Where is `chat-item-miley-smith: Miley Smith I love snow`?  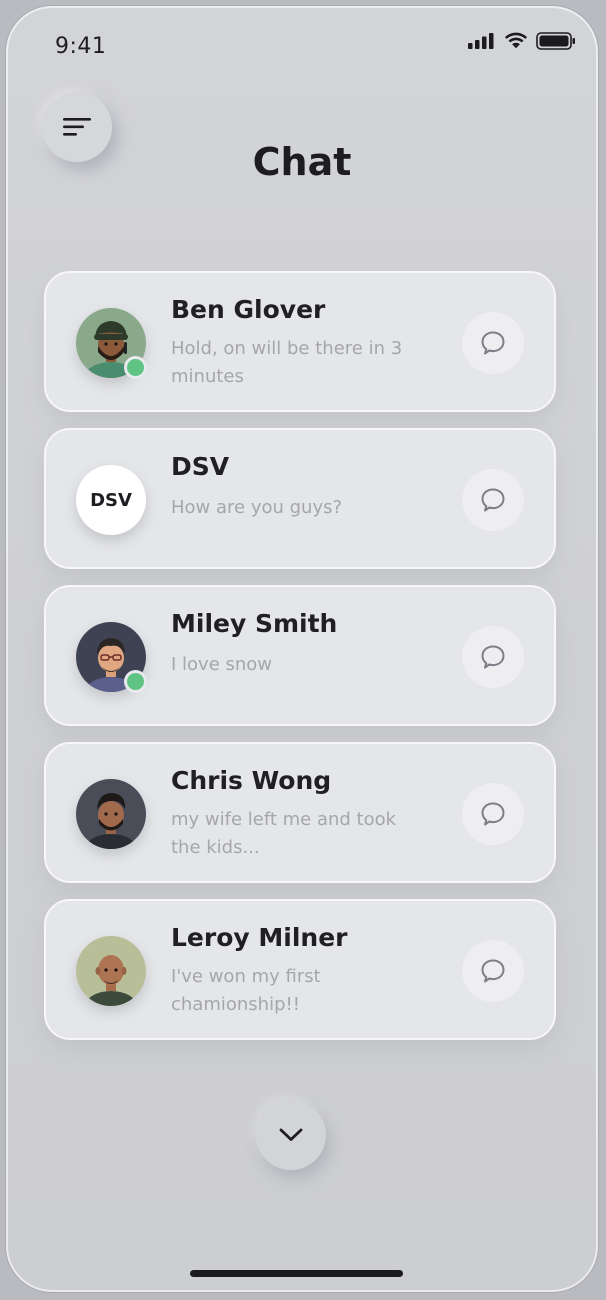 chat-item-miley-smith: Miley Smith I love snow is located at coordinates (300, 655).